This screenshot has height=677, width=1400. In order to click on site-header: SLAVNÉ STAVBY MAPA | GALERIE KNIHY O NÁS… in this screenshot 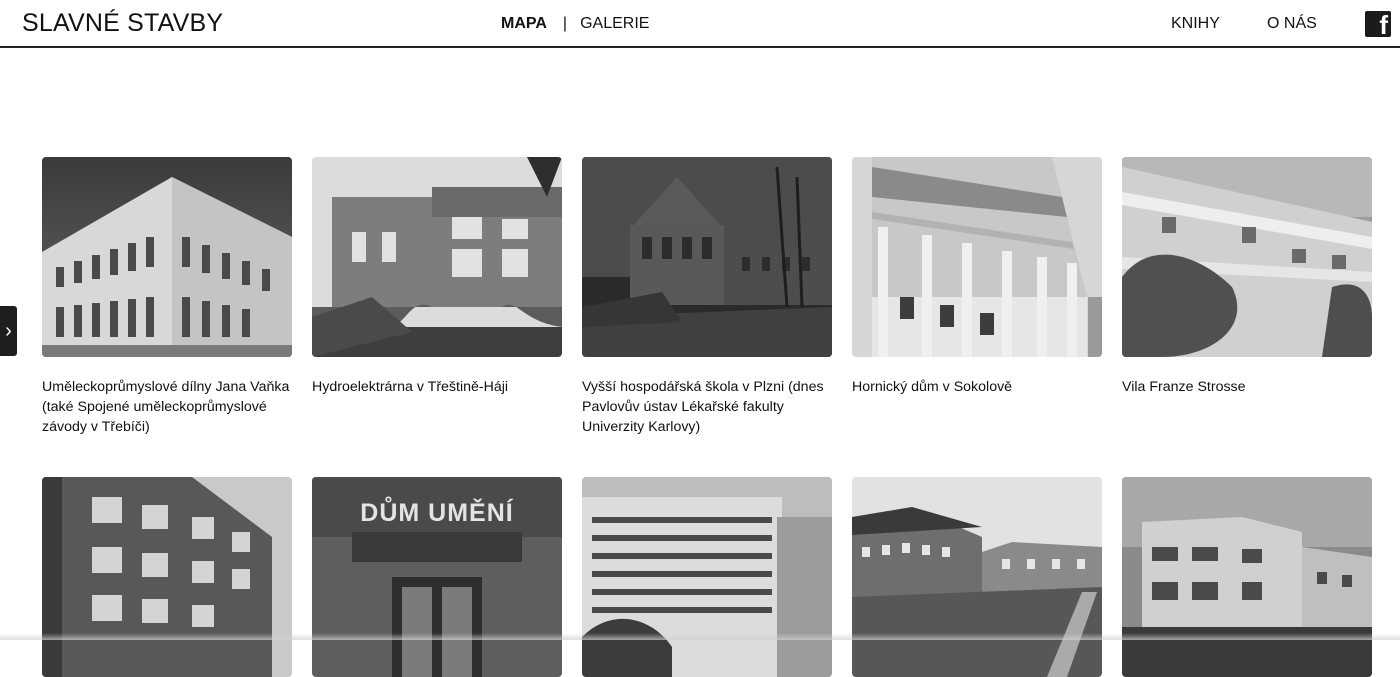, I will do `click(700, 24)`.